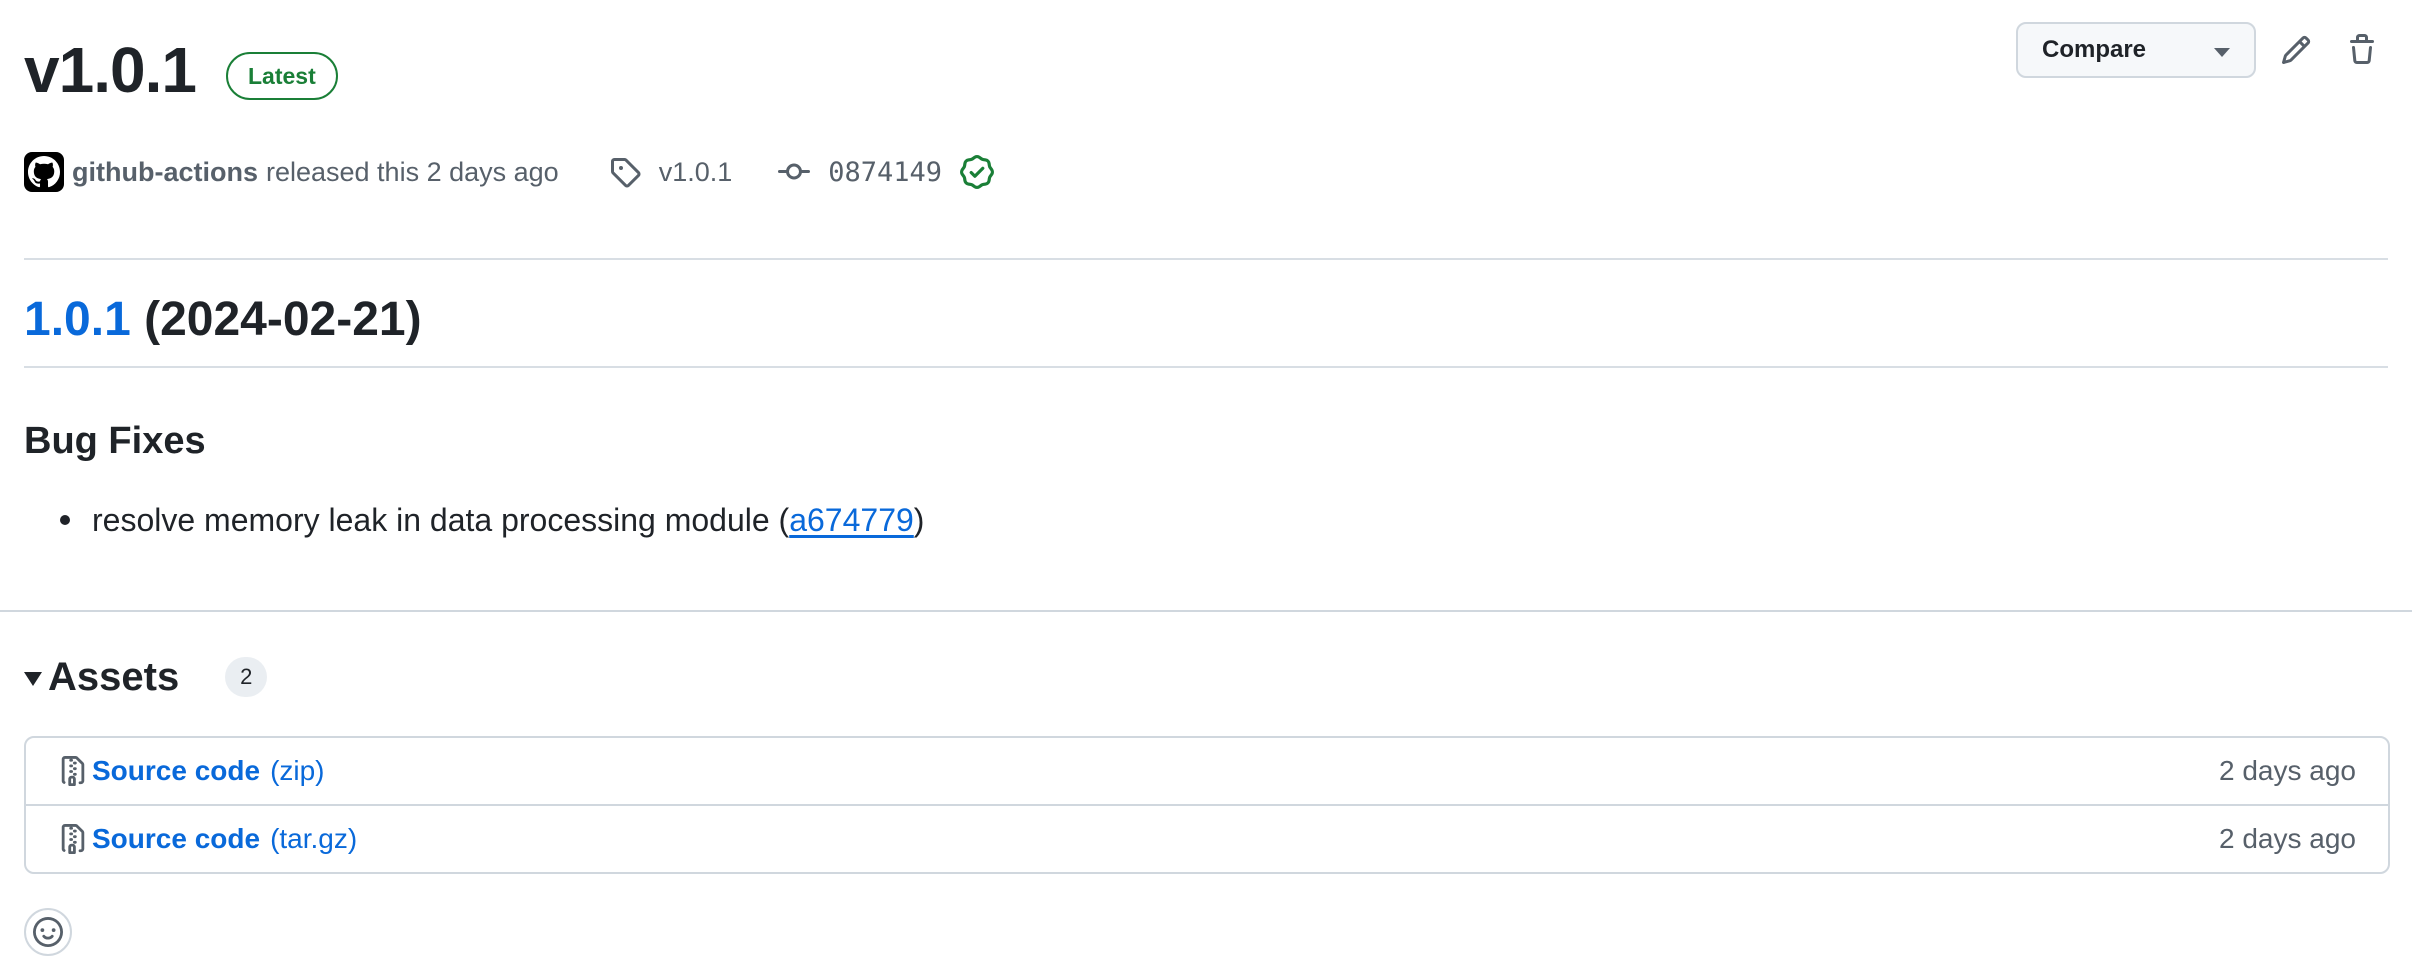 The image size is (2412, 980). I want to click on release-time: released this 2 days ago, so click(412, 171).